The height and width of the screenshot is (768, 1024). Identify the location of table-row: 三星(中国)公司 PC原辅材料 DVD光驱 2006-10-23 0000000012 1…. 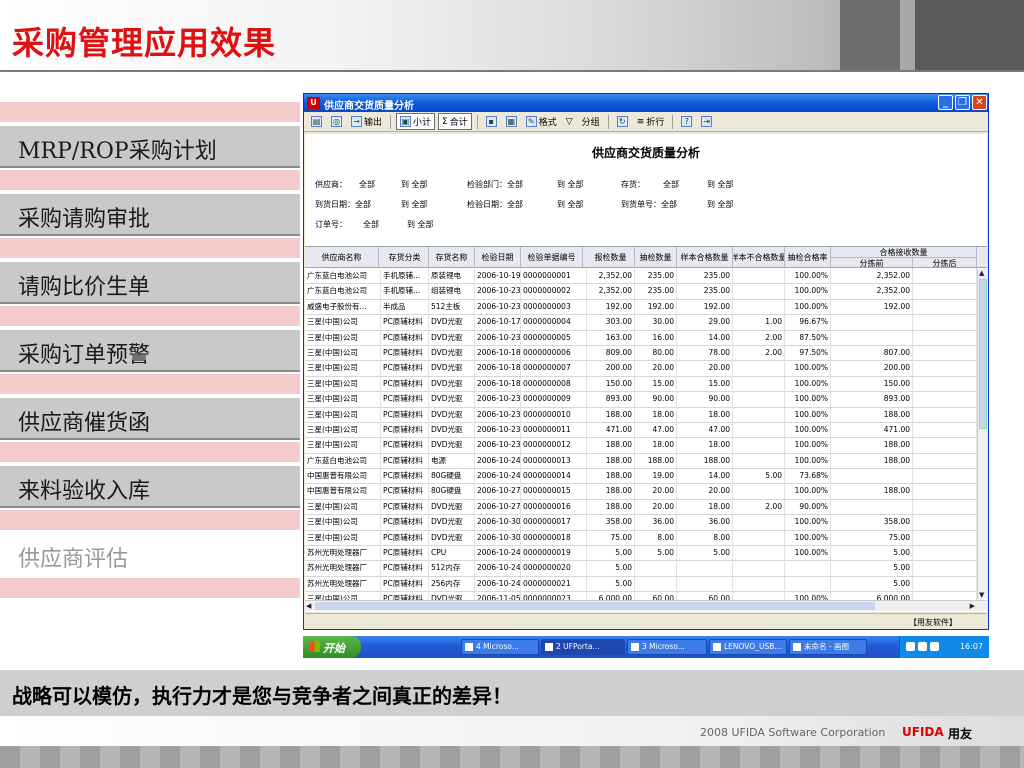
(646, 446).